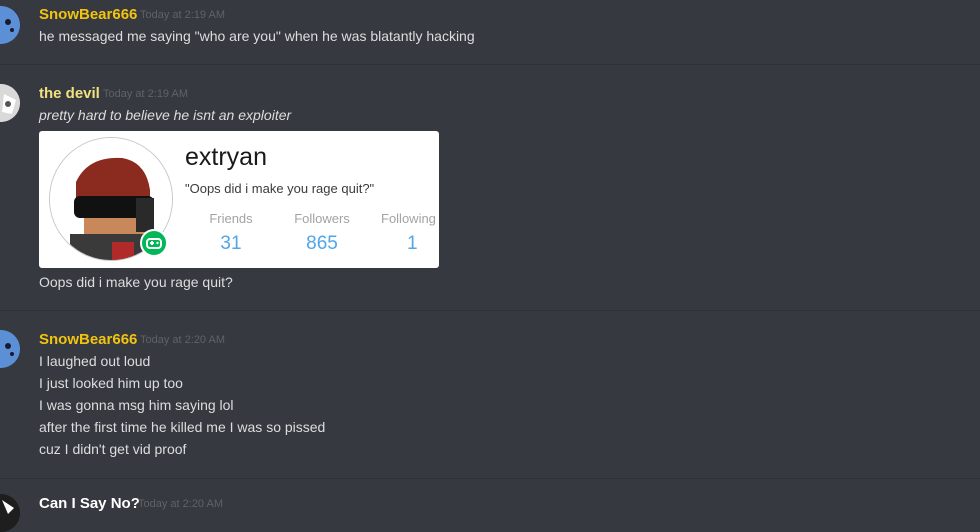 This screenshot has width=980, height=532. Describe the element at coordinates (136, 282) in the screenshot. I see `embed-description: Oops did i make you rage quit?` at that location.